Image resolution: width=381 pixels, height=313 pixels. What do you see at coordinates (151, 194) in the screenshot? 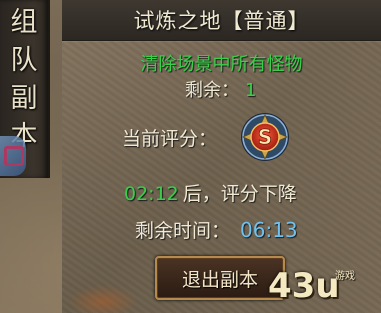
I see `countdown-time: 02:12` at bounding box center [151, 194].